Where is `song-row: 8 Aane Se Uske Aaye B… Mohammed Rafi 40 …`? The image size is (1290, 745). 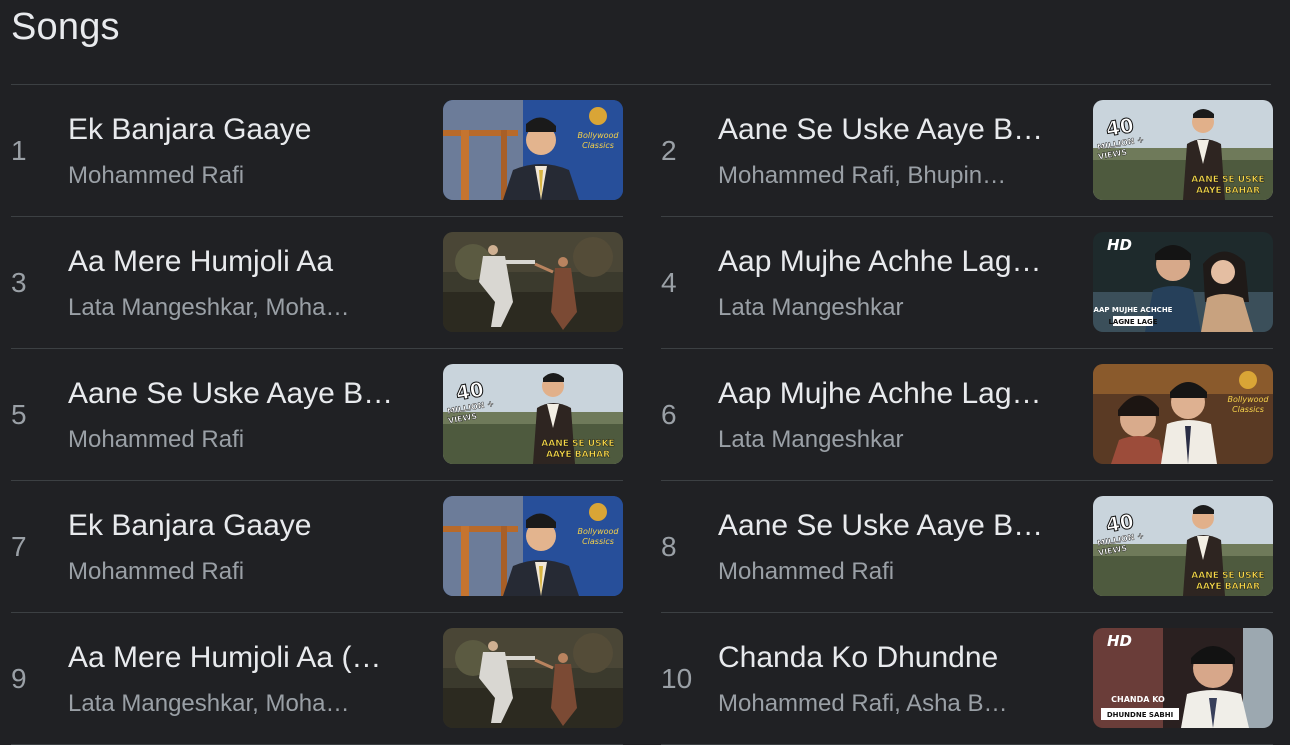
song-row: 8 Aane Se Uske Aaye B… Mohammed Rafi 40 … is located at coordinates (967, 547).